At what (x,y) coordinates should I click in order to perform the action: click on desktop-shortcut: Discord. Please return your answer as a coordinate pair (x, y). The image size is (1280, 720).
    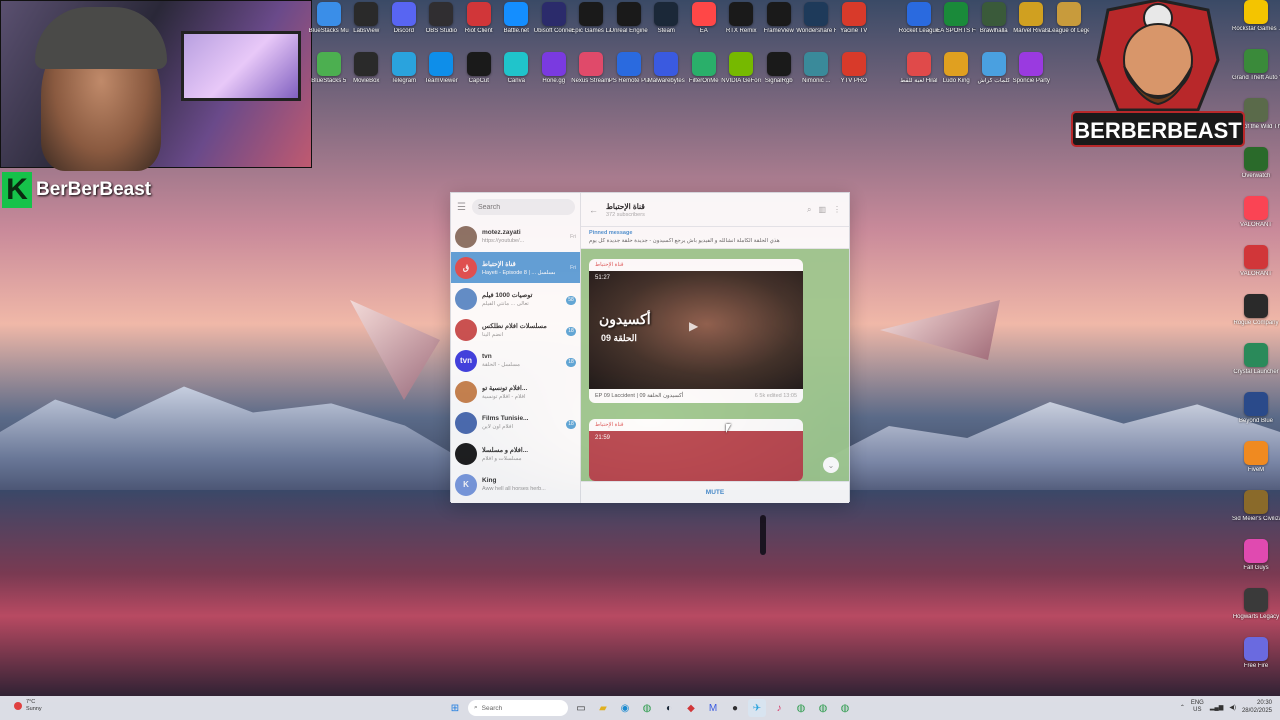
    Looking at the image, I should click on (404, 26).